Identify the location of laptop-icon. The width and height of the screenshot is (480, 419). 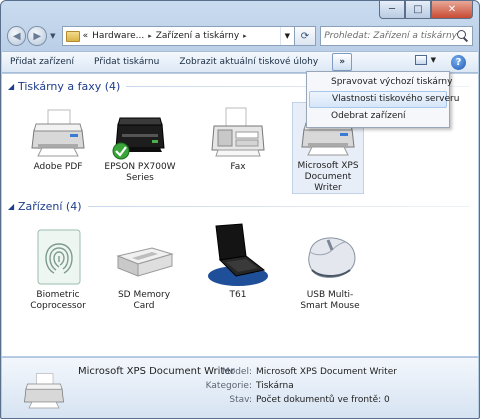
(238, 255).